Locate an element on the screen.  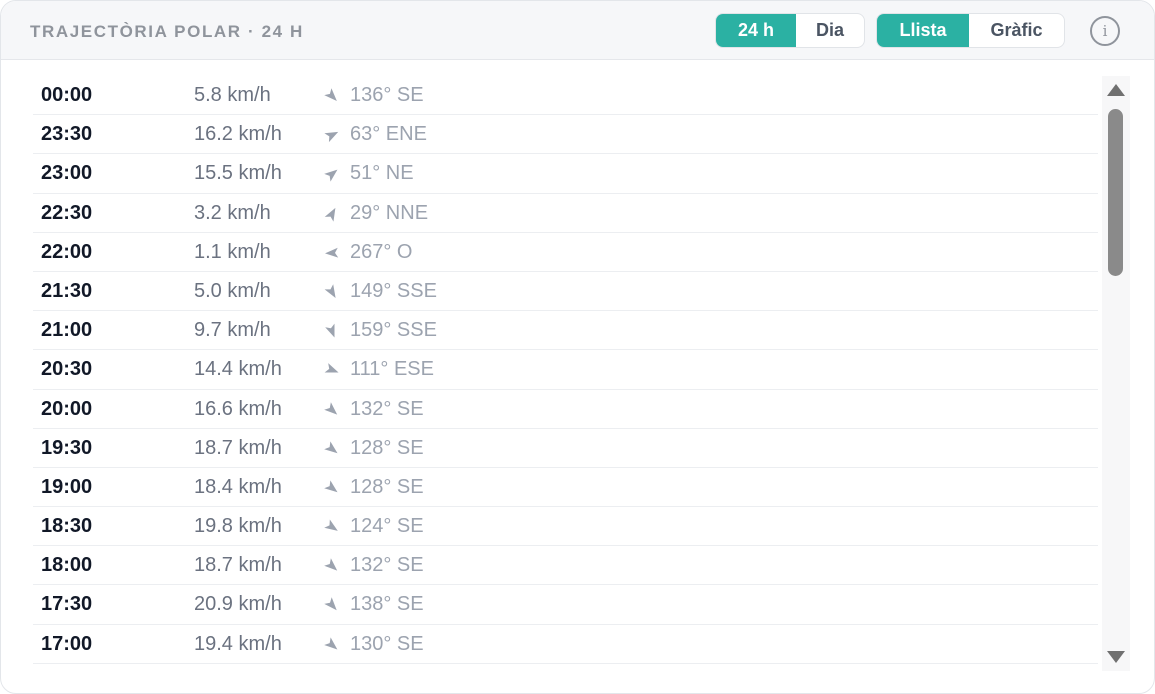
row-speed: 5.0 km/h is located at coordinates (232, 290).